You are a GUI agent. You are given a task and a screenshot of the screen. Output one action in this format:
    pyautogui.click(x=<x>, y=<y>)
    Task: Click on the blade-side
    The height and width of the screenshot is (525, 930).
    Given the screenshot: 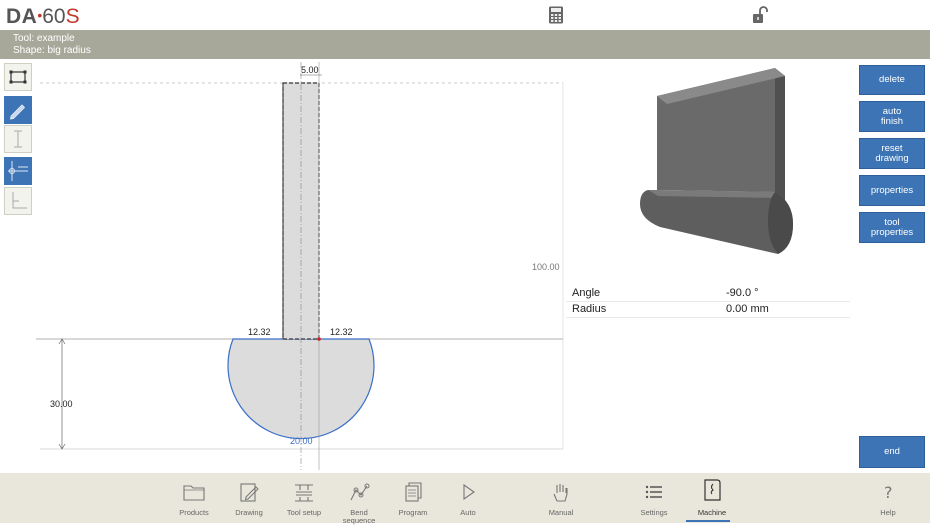 What is the action you would take?
    pyautogui.click(x=780, y=134)
    